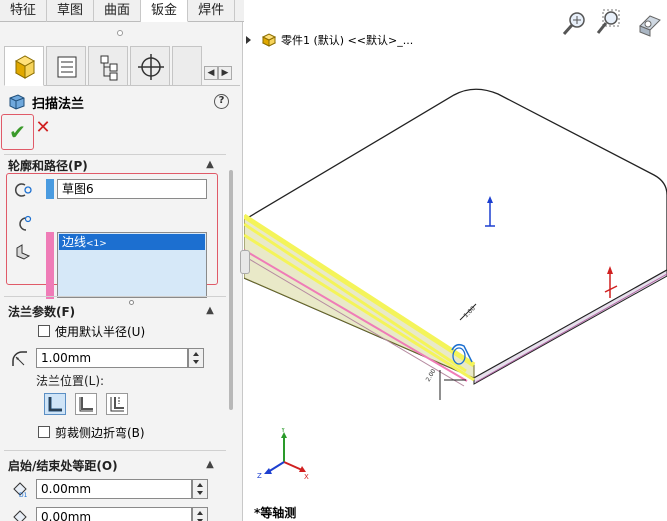  I want to click on bend-outside-button, so click(117, 404).